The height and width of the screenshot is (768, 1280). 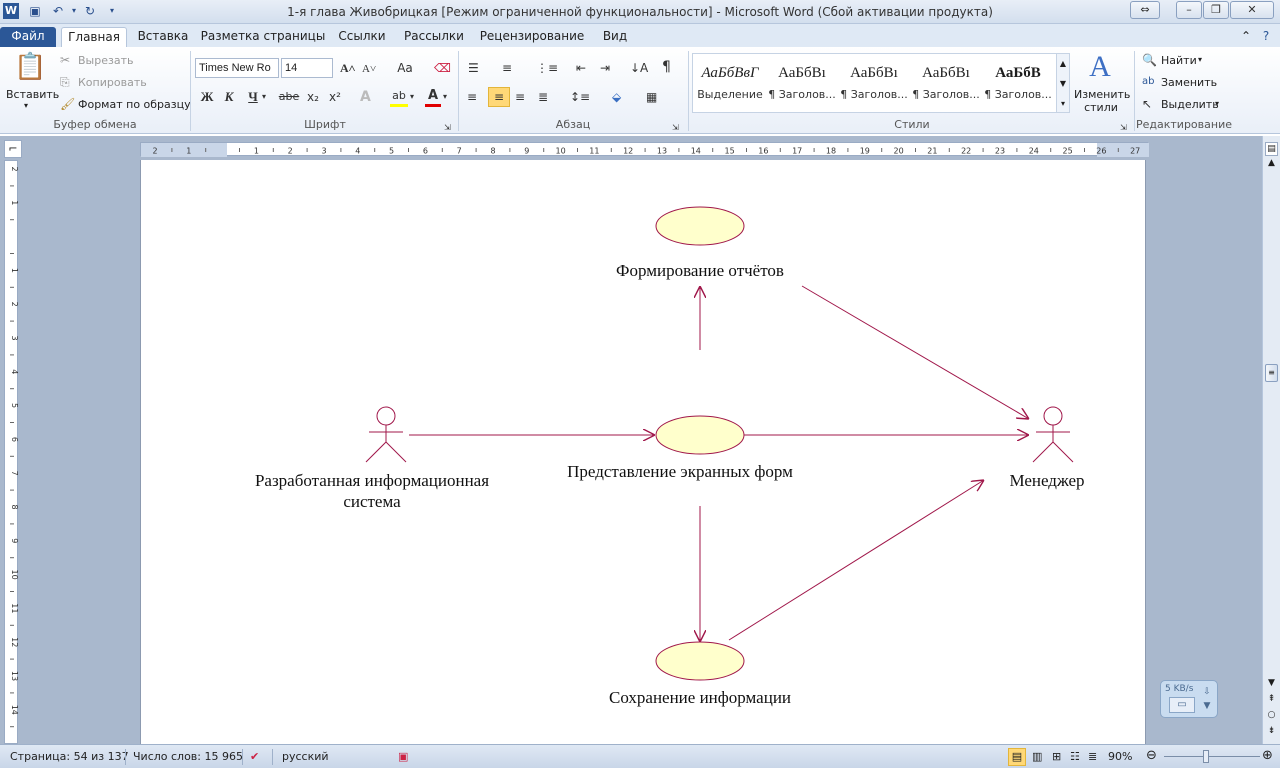 I want to click on tab-mailings: Рассылки, so click(x=434, y=37).